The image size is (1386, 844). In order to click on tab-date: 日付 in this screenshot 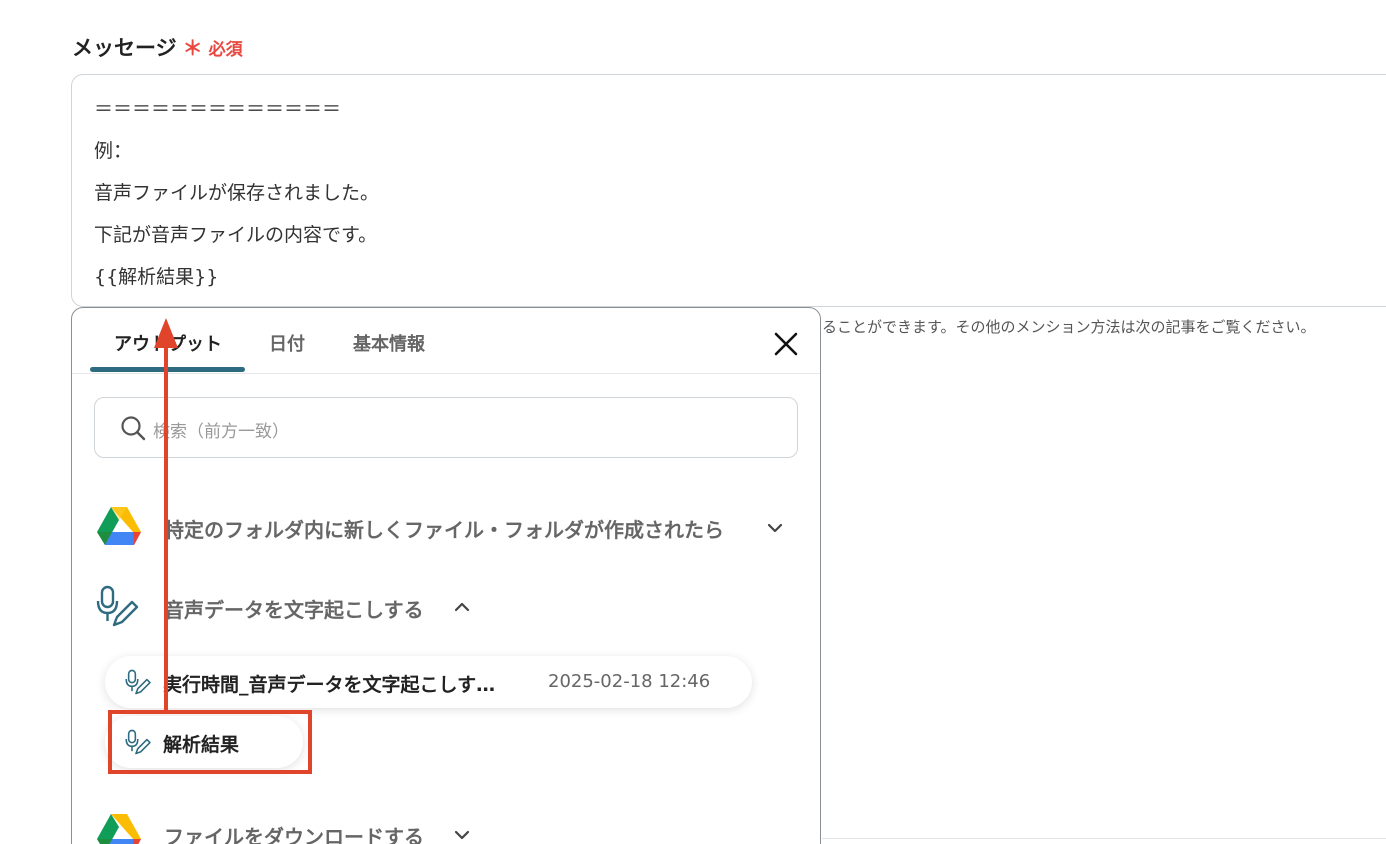, I will do `click(287, 343)`.